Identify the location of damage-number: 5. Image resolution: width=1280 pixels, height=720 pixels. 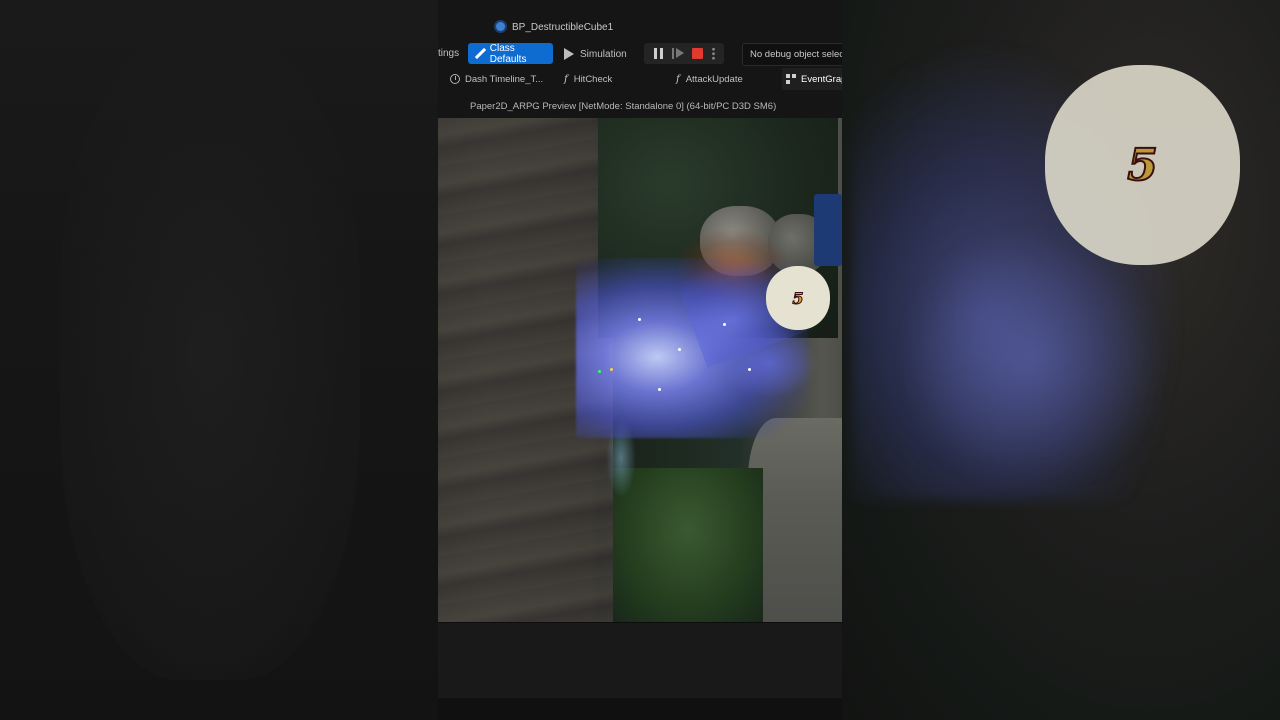
(798, 298).